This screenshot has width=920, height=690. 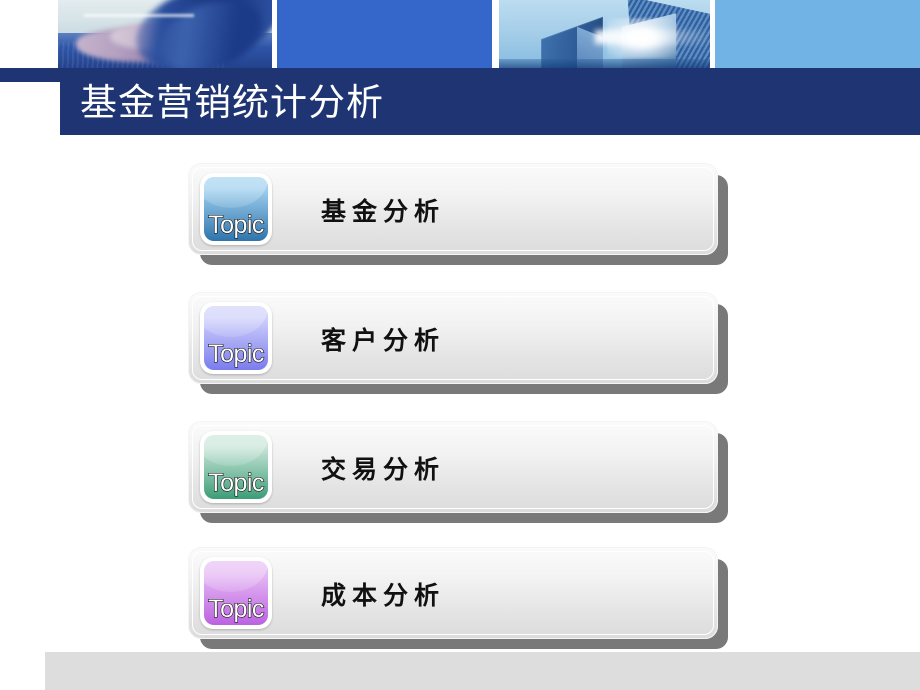 I want to click on topic-badge-1: Topic, so click(x=236, y=209).